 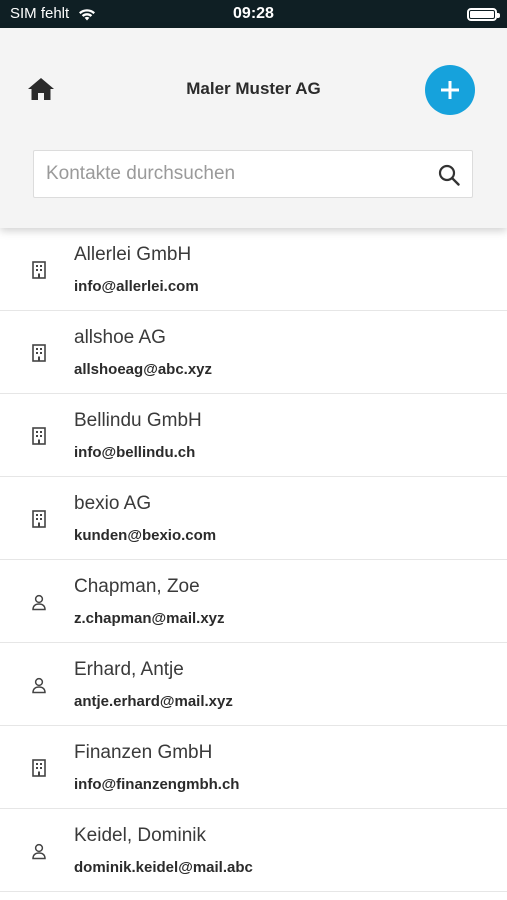 I want to click on contact-name: Allerlei GmbH, so click(x=133, y=254).